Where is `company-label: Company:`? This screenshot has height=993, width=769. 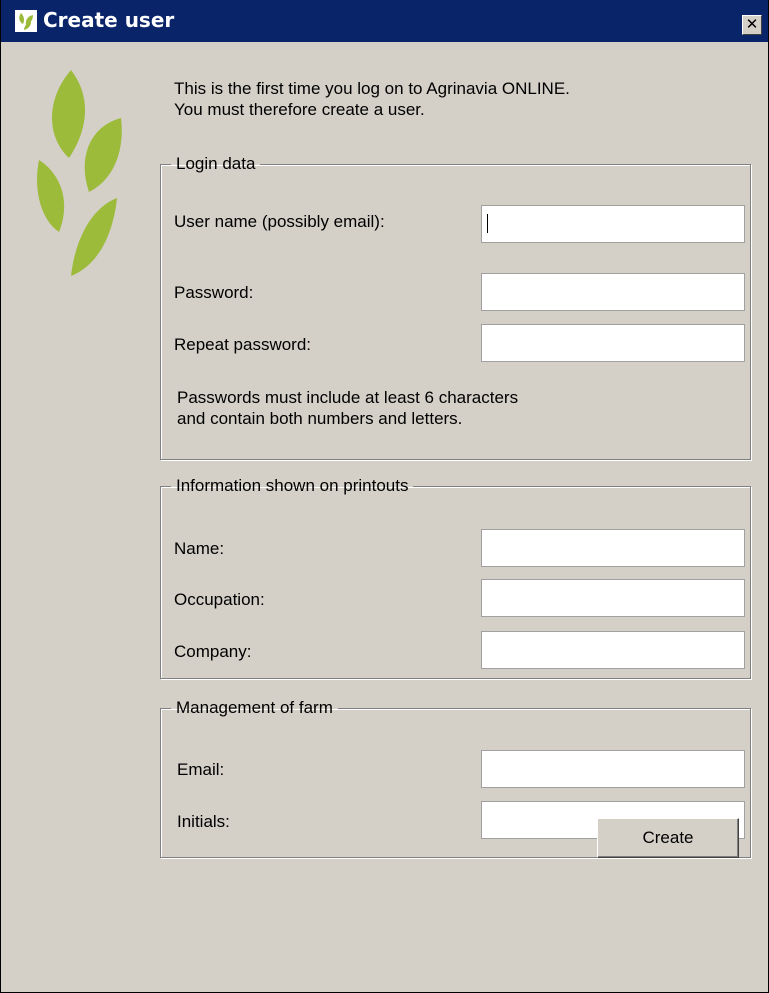 company-label: Company: is located at coordinates (213, 651).